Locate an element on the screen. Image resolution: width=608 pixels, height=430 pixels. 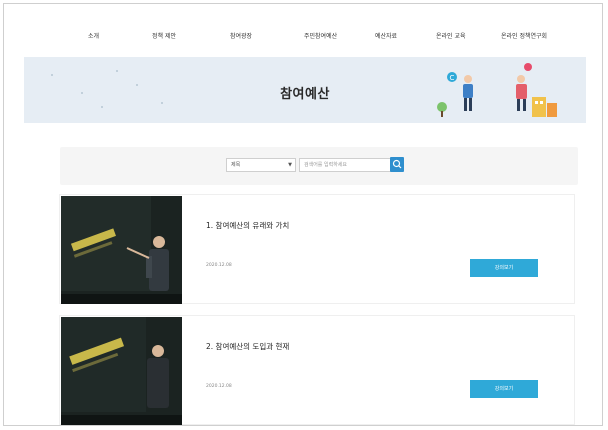
search-type-value: 제목 is located at coordinates (236, 165).